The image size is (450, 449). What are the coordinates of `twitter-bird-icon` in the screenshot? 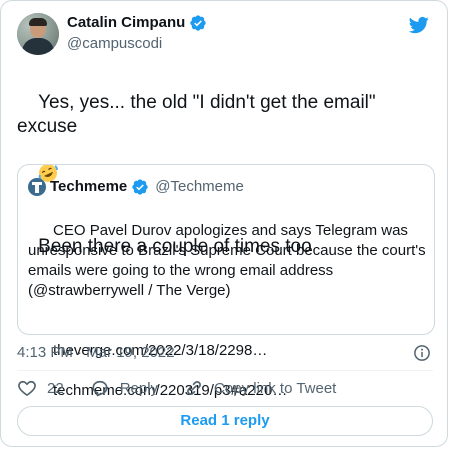 It's located at (419, 25).